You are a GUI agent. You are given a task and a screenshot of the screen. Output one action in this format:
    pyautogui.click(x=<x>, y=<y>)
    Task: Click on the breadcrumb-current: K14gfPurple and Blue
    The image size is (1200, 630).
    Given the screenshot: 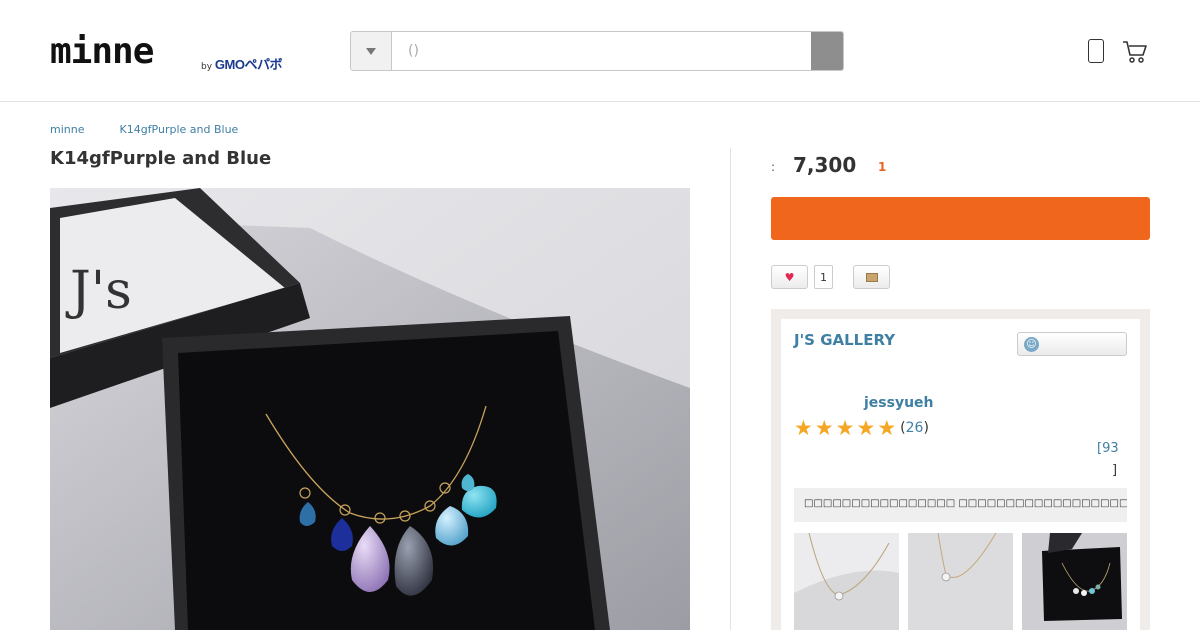 What is the action you would take?
    pyautogui.click(x=178, y=129)
    